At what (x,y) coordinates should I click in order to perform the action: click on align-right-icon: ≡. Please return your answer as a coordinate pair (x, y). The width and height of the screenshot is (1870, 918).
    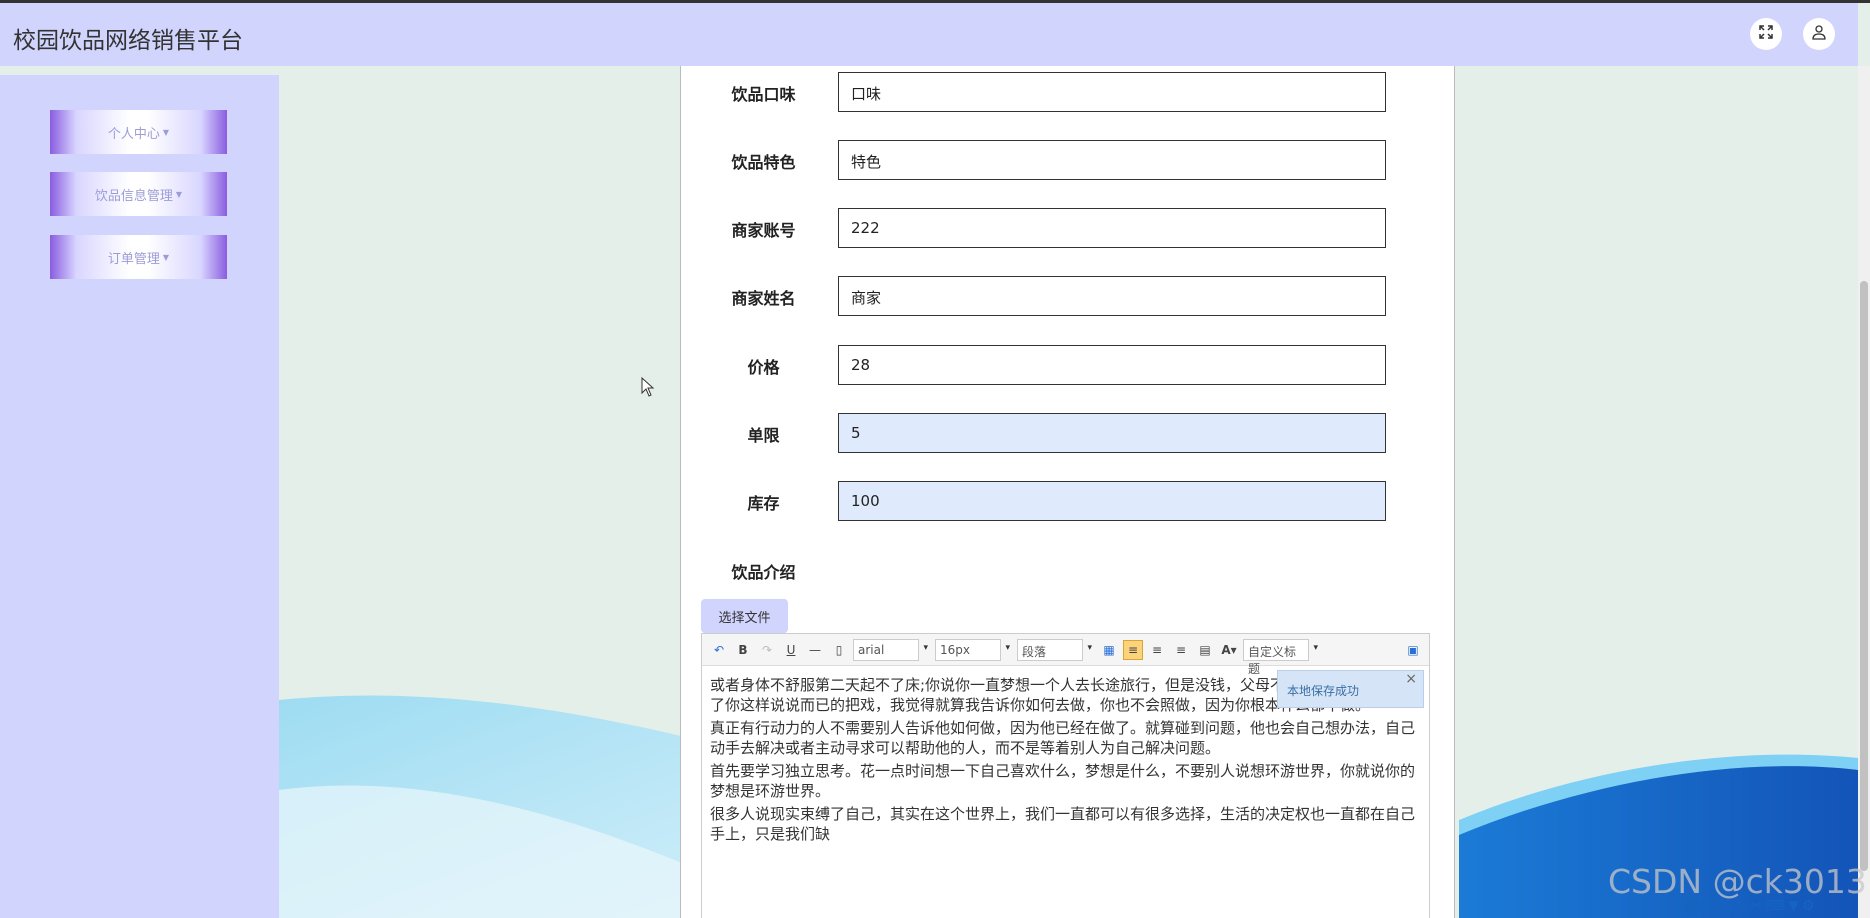
    Looking at the image, I should click on (1157, 650).